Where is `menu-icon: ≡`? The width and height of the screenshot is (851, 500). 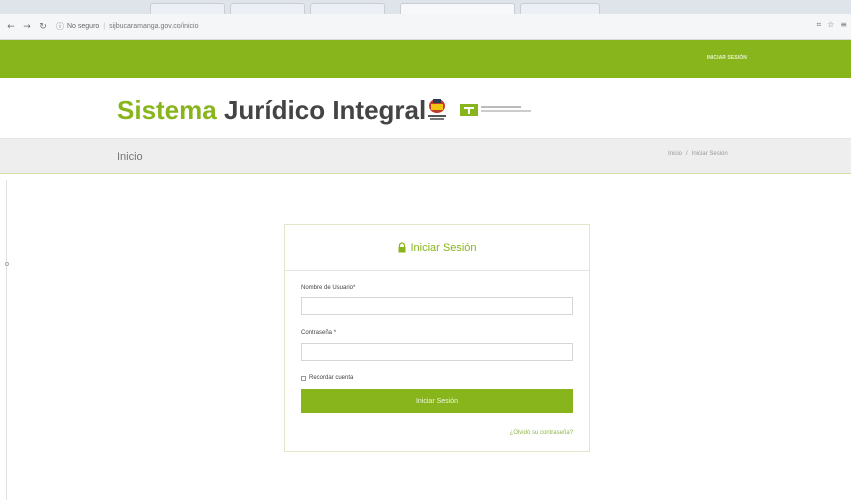
menu-icon: ≡ is located at coordinates (843, 25).